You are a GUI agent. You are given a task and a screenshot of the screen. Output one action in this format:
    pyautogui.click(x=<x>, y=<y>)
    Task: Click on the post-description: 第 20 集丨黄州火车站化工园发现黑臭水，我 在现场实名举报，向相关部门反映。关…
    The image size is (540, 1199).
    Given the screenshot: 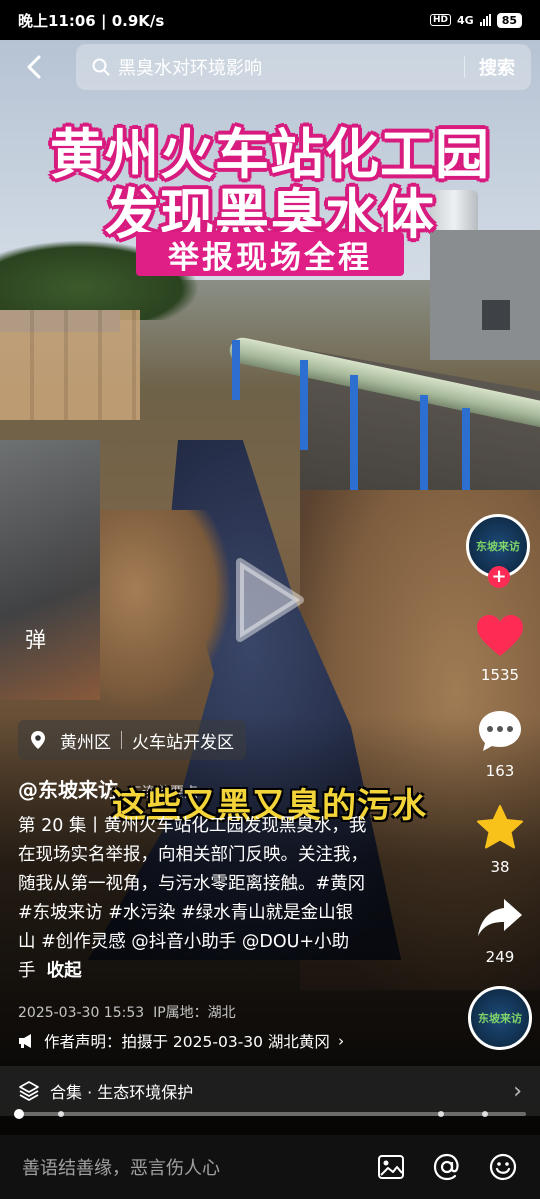 What is the action you would take?
    pyautogui.click(x=218, y=899)
    